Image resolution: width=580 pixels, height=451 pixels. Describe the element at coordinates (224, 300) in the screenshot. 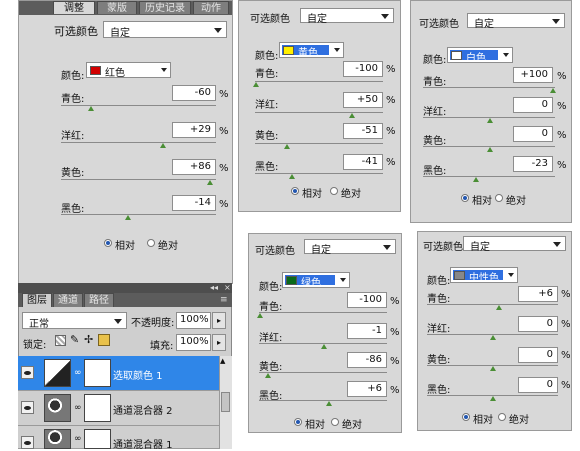

I see `panel-menu-icon: ≡` at that location.